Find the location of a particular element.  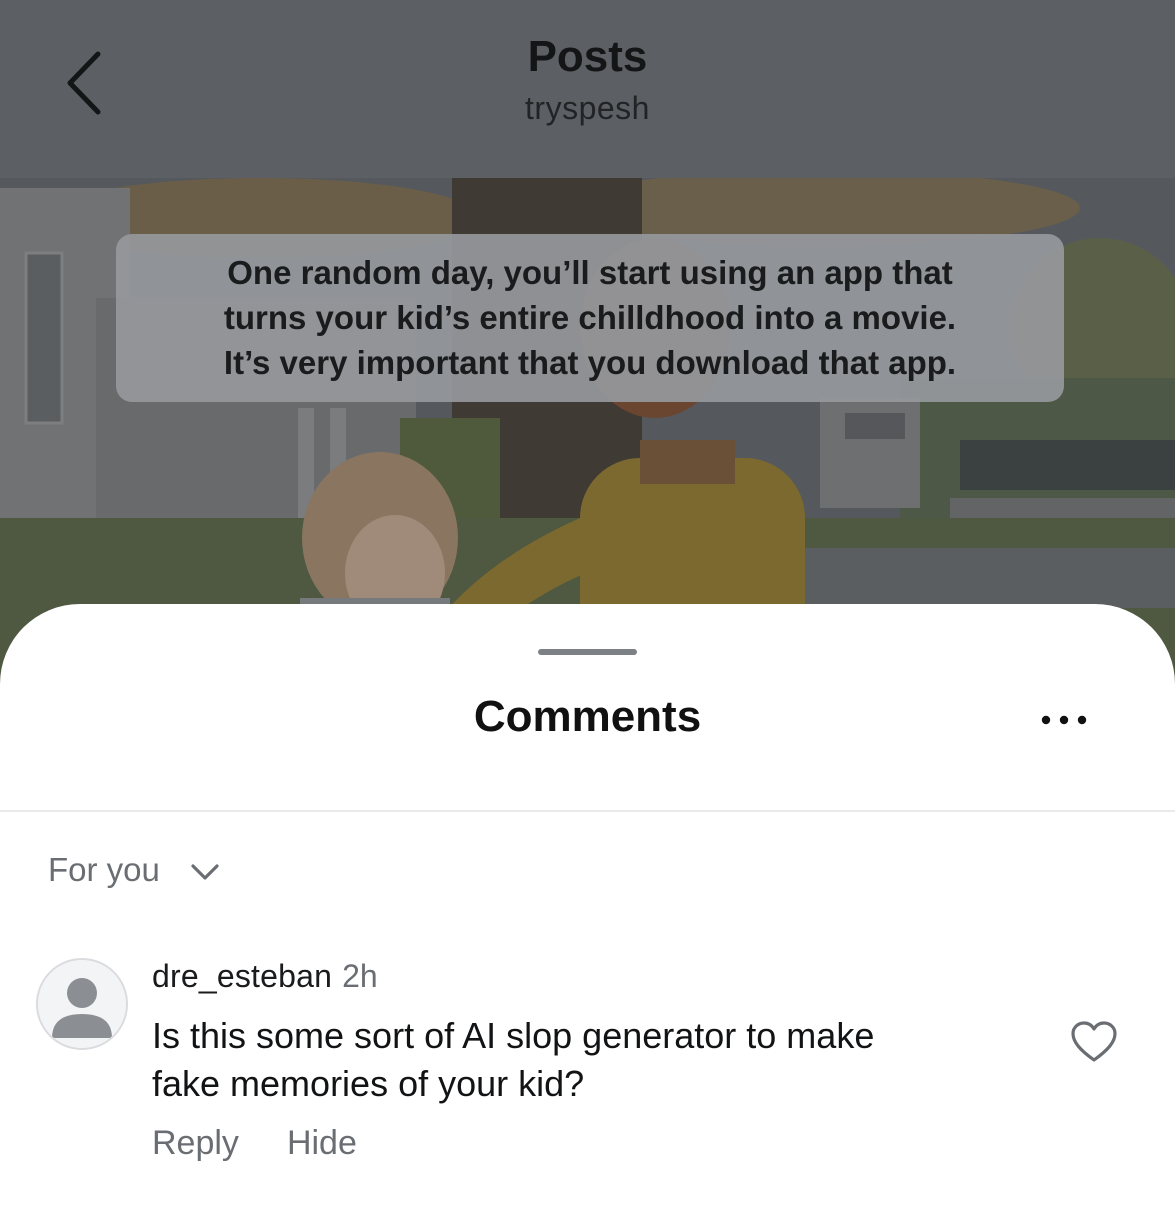

avatar is located at coordinates (82, 1004).